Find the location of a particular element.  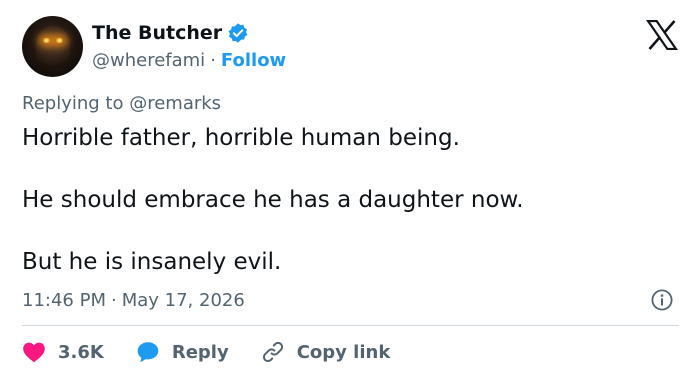

tweet-time: 11:46 PM is located at coordinates (64, 300).